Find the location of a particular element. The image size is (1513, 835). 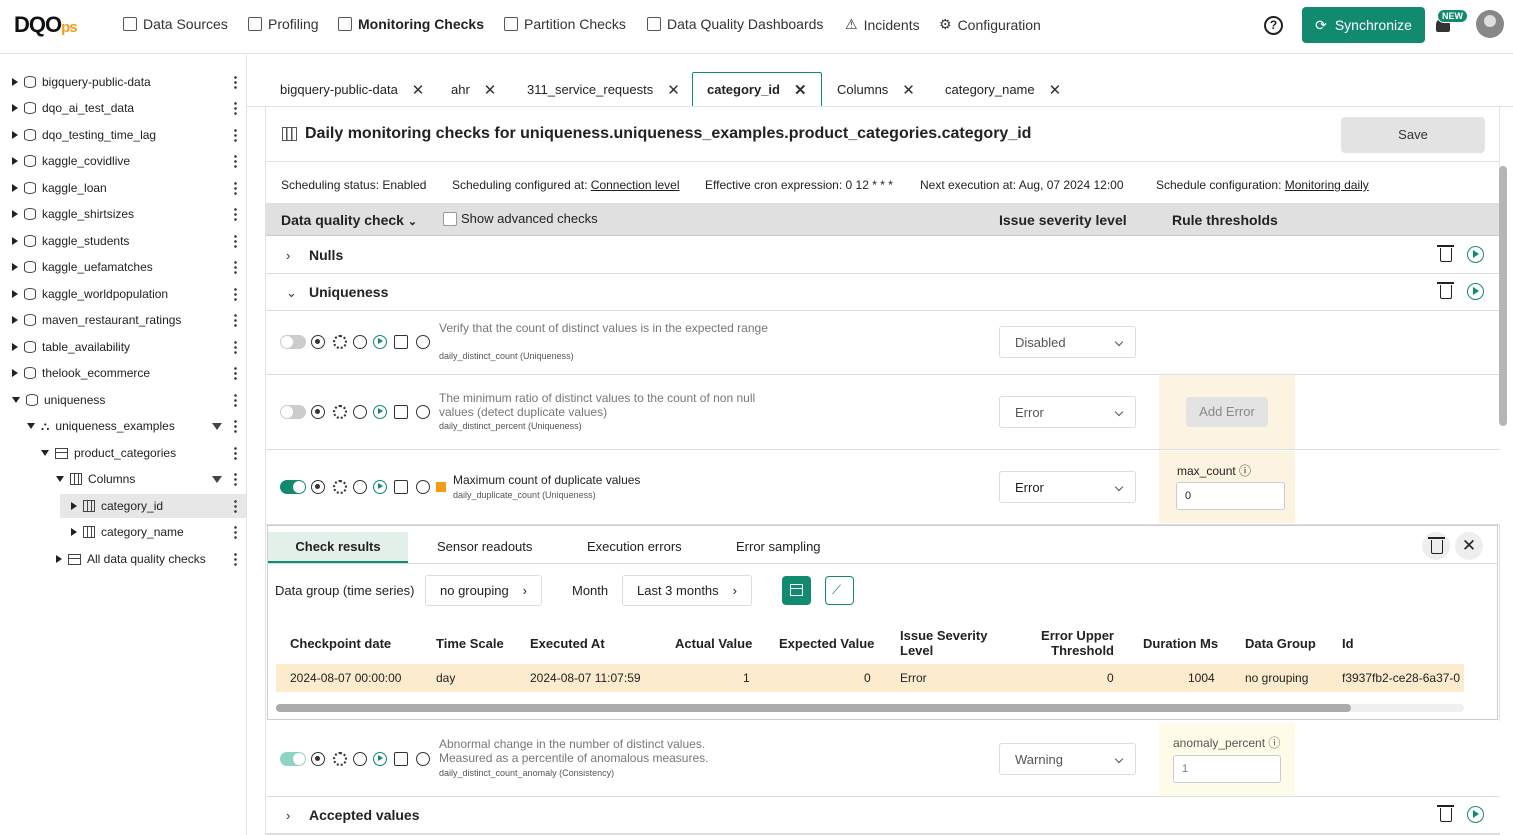

nav-data-sources: Data Sources is located at coordinates (175, 24).